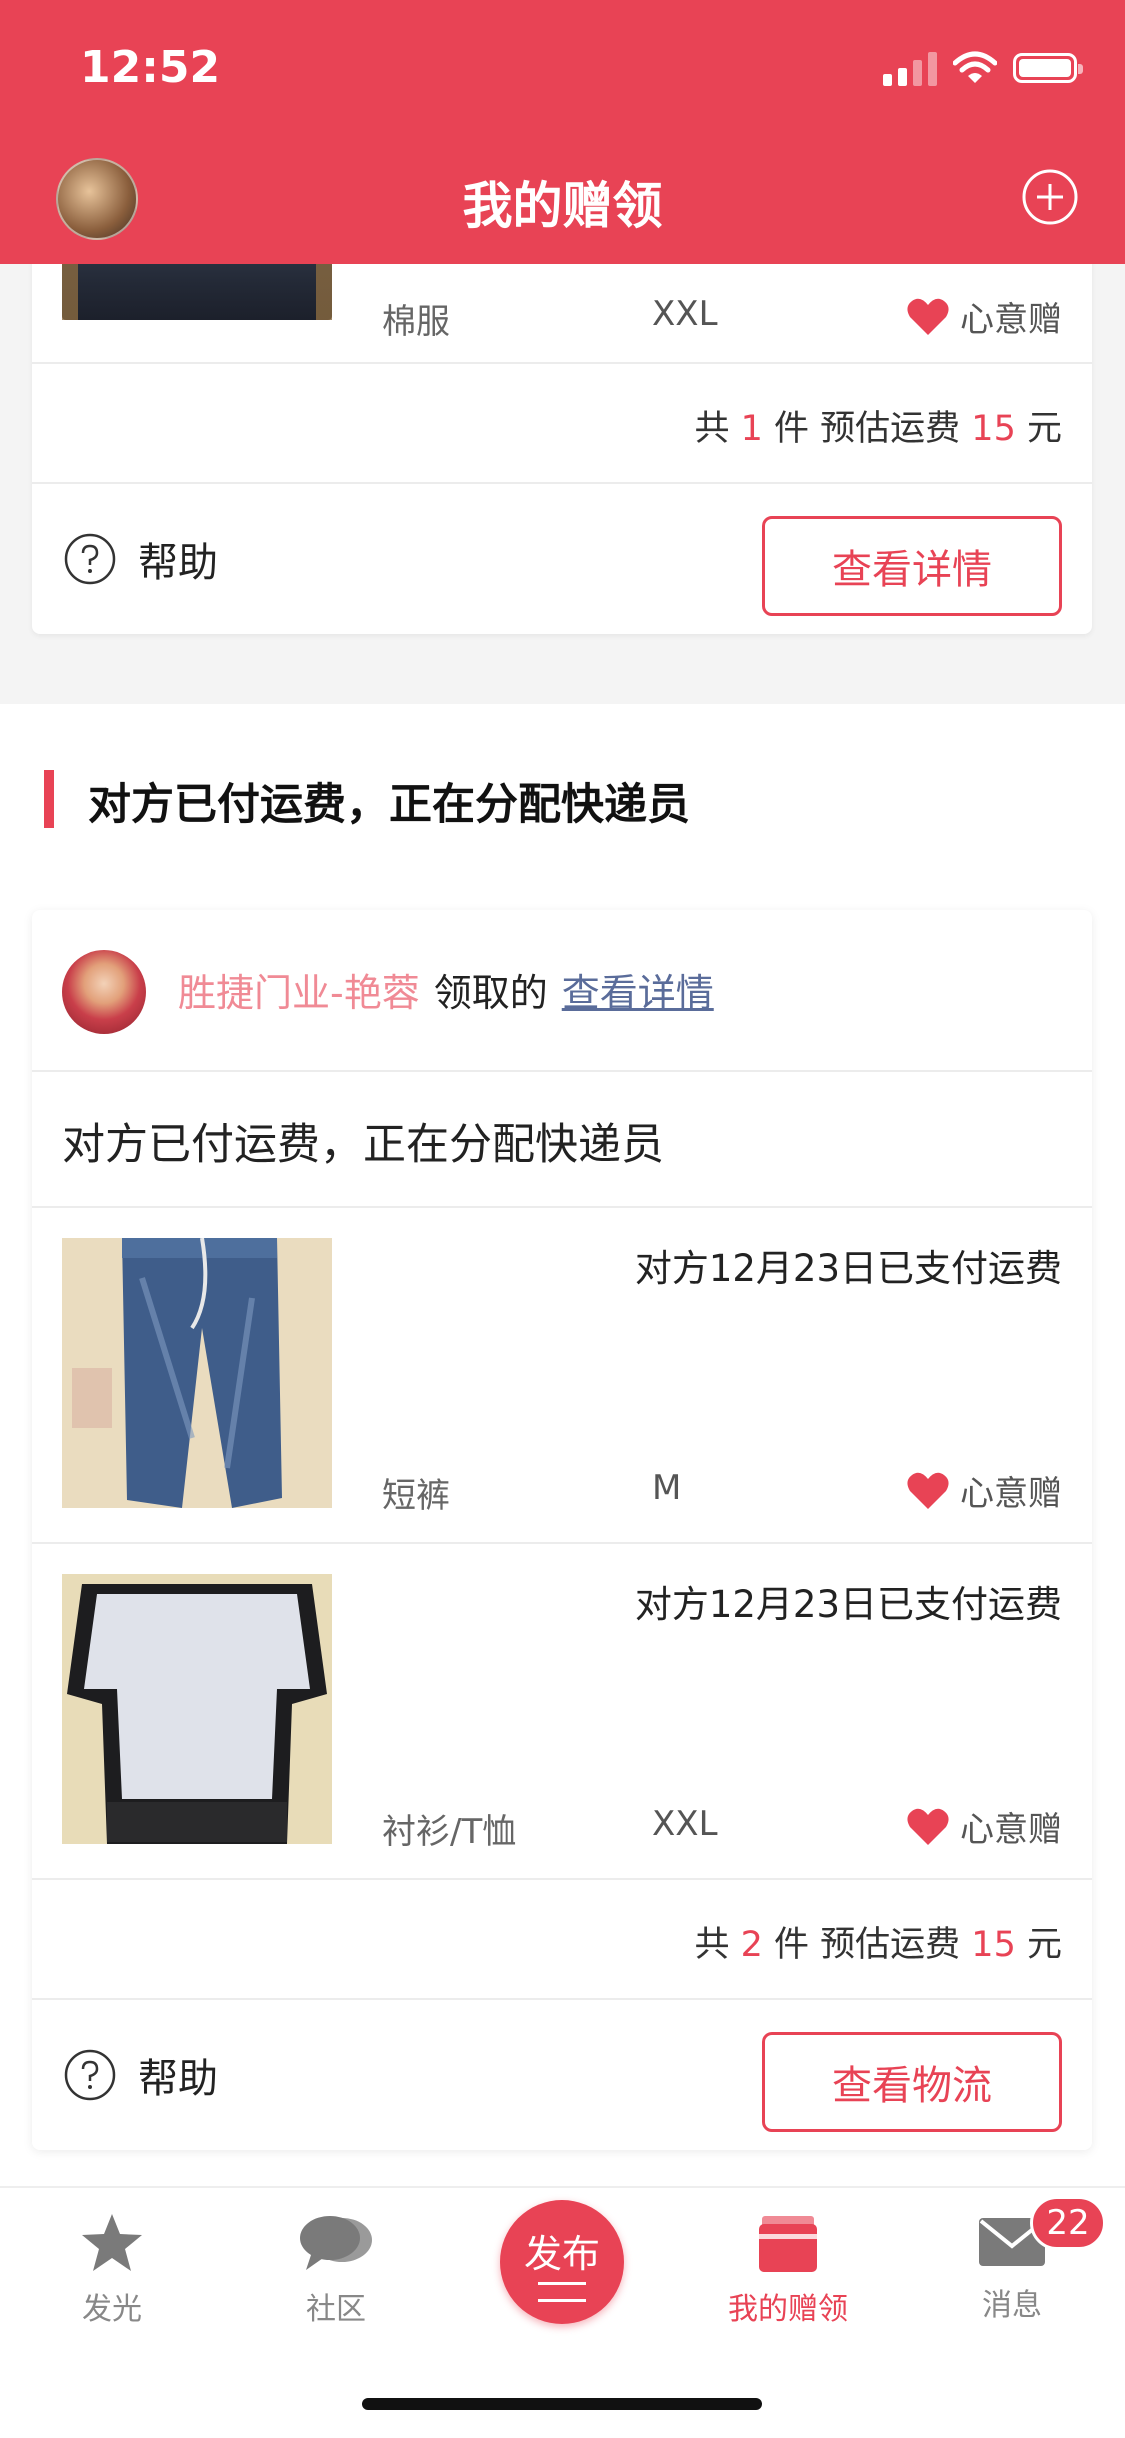 Image resolution: width=1125 pixels, height=2438 pixels. Describe the element at coordinates (490, 993) in the screenshot. I see `received-text: 领取的` at that location.